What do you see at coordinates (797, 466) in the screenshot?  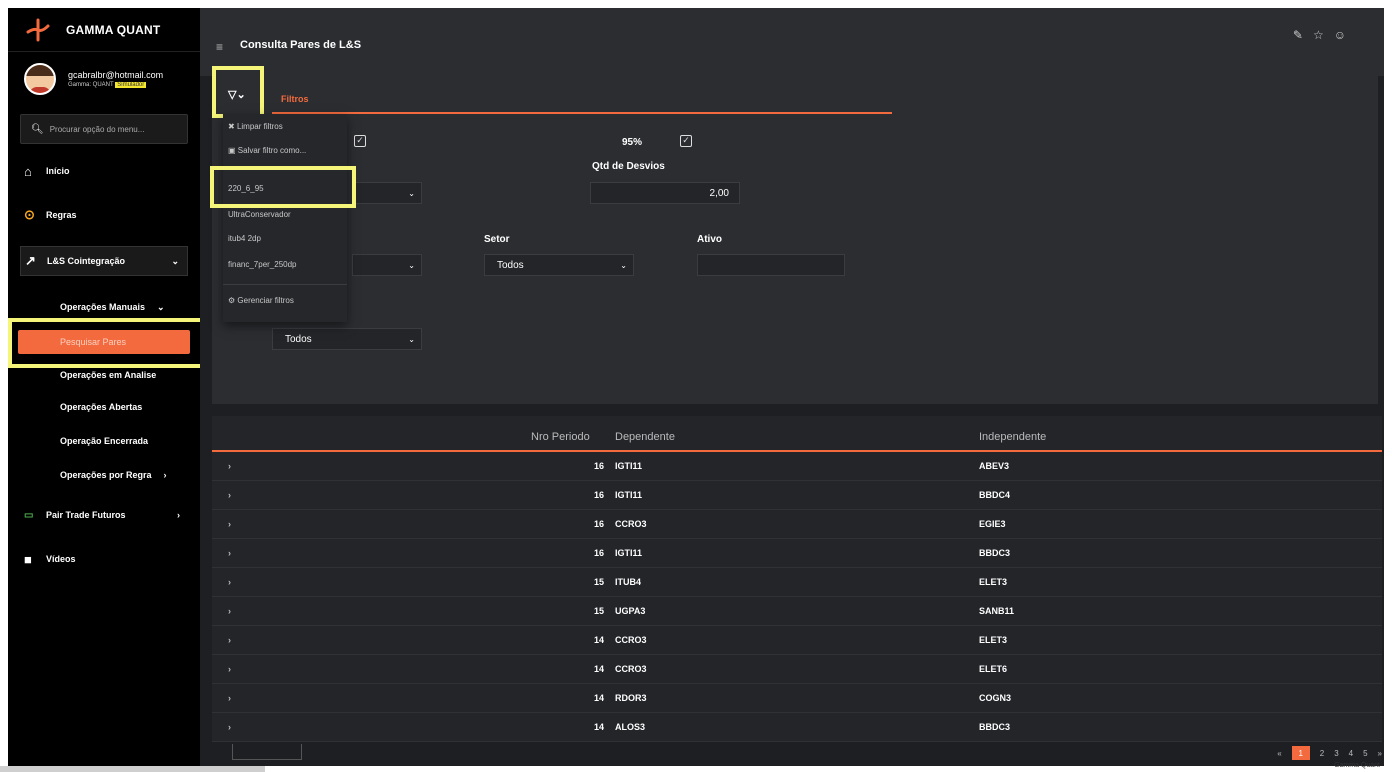 I see `table-row: › 16 IGTI11 ABEV3` at bounding box center [797, 466].